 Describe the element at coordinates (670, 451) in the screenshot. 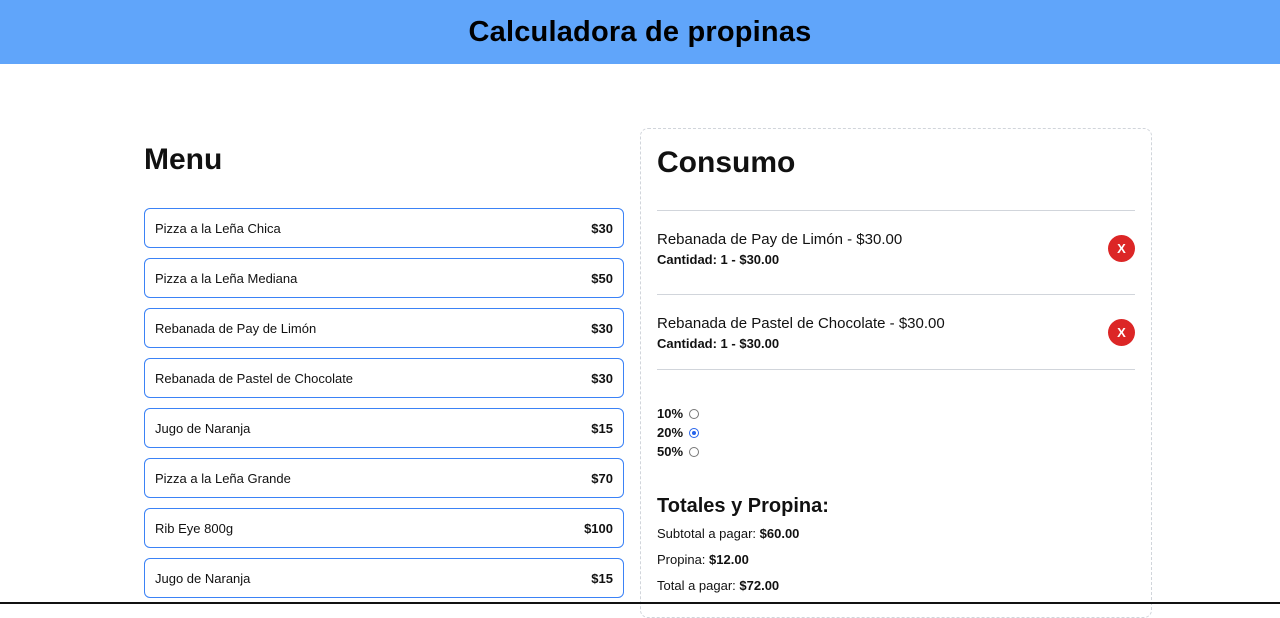

I see `tip-option-label: 50%` at that location.